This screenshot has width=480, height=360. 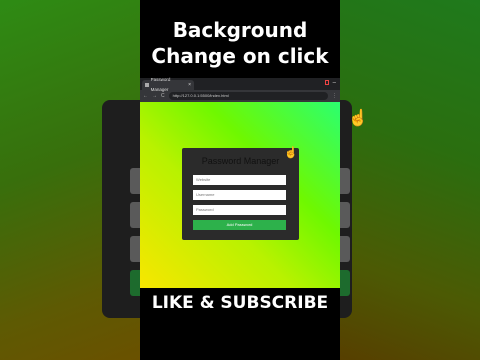 I want to click on caption-bottom: LIKE & SUBSCRIBE, so click(x=240, y=303).